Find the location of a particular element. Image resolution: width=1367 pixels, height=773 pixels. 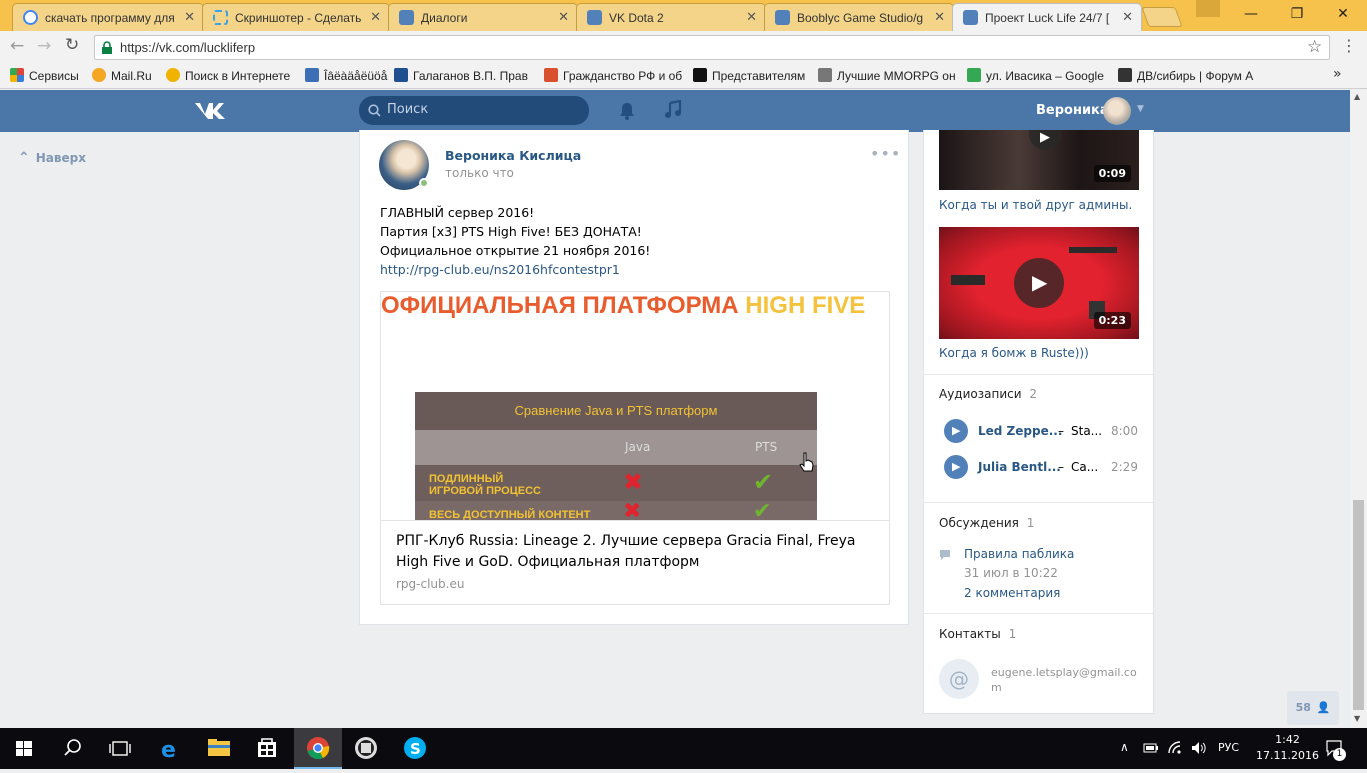

chevron-down-icon: ▼ is located at coordinates (1140, 109).